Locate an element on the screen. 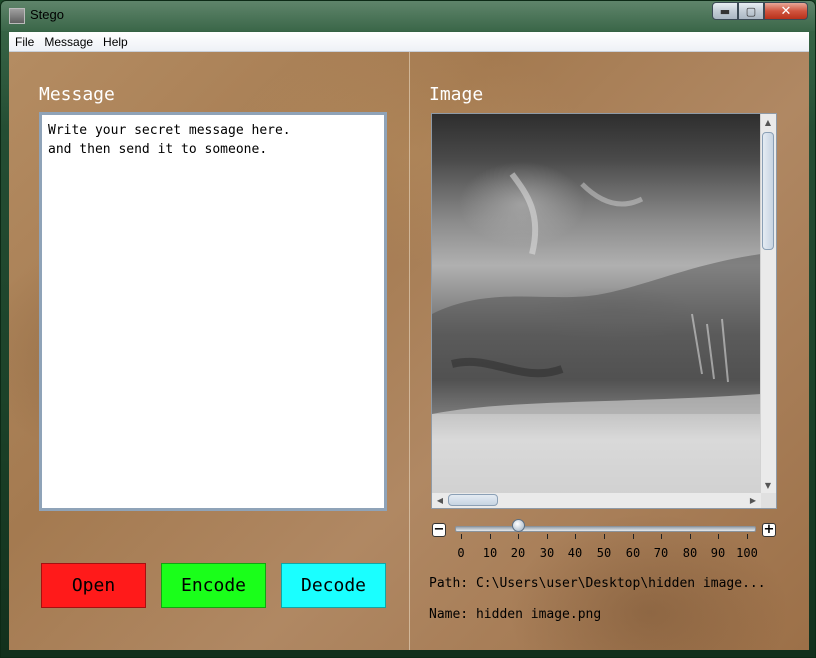 The height and width of the screenshot is (658, 816). vertical-scroll-thumb is located at coordinates (768, 191).